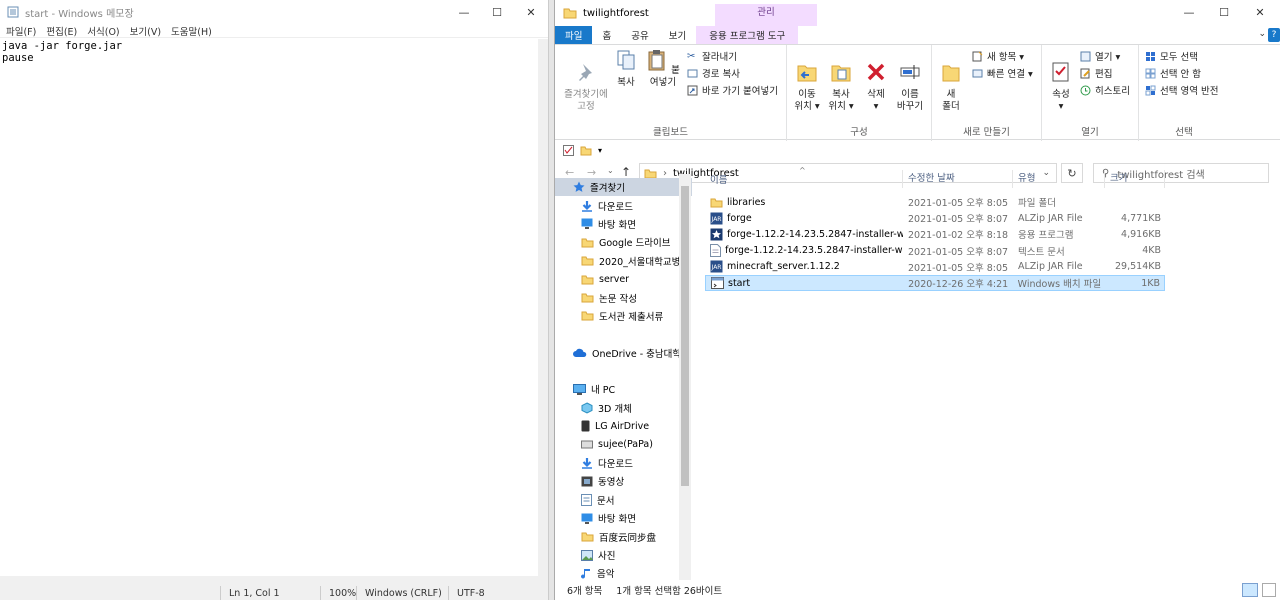 The width and height of the screenshot is (1280, 600). I want to click on copy-path-button: 경로 복사, so click(713, 73).